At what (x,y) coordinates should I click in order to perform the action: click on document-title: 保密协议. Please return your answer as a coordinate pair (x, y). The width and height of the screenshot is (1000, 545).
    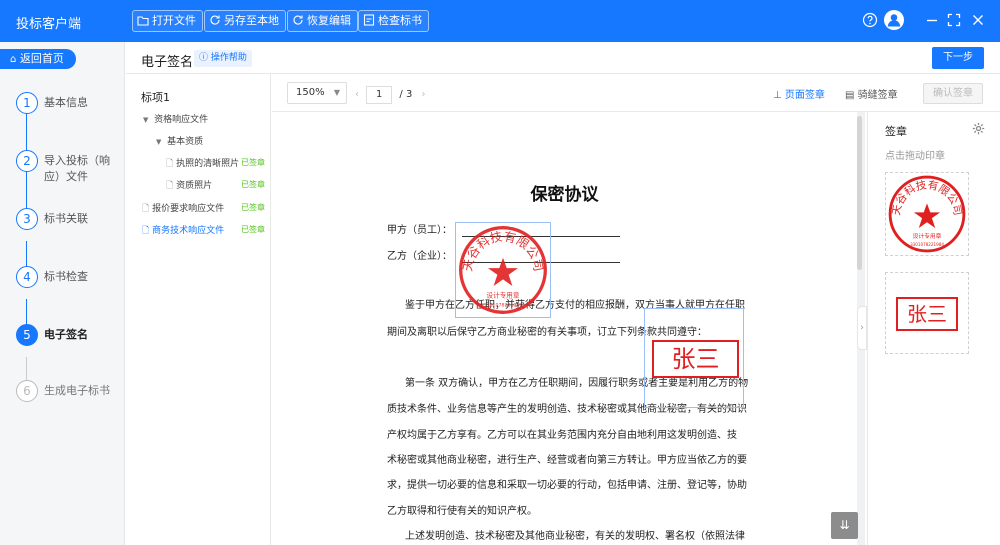
    Looking at the image, I should click on (564, 195).